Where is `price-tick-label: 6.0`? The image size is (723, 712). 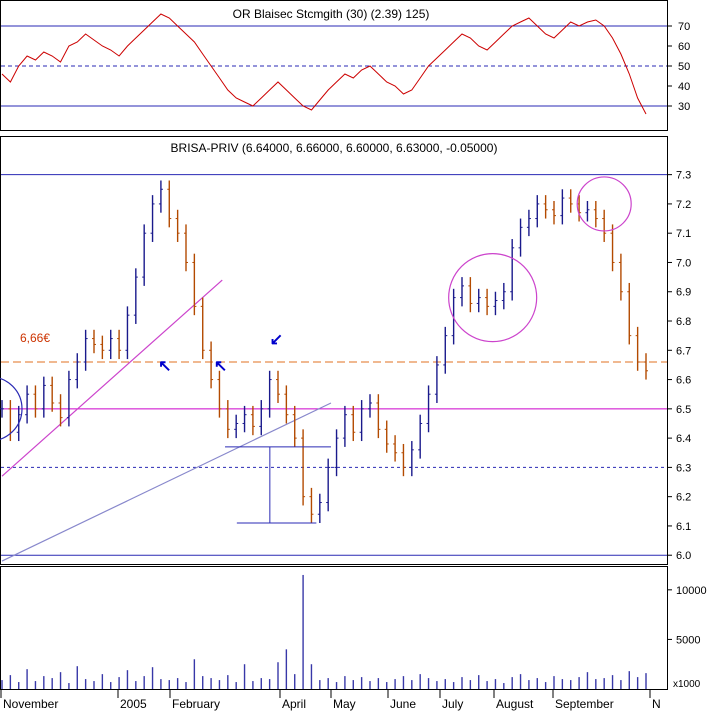
price-tick-label: 6.0 is located at coordinates (683, 556).